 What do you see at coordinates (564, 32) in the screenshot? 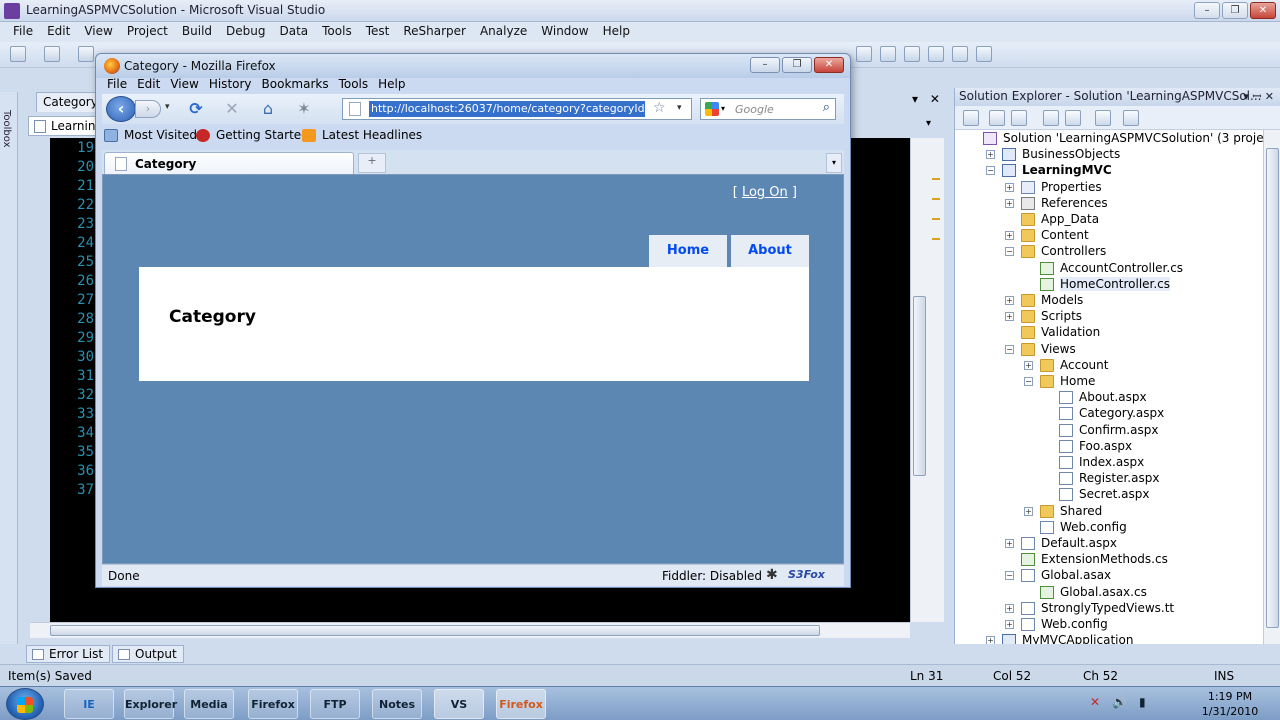
I see `menu-window: Window` at bounding box center [564, 32].